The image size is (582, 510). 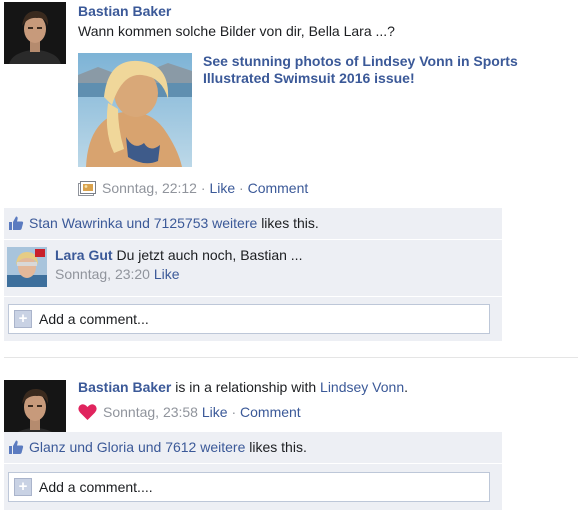 I want to click on photo-icon, so click(x=87, y=190).